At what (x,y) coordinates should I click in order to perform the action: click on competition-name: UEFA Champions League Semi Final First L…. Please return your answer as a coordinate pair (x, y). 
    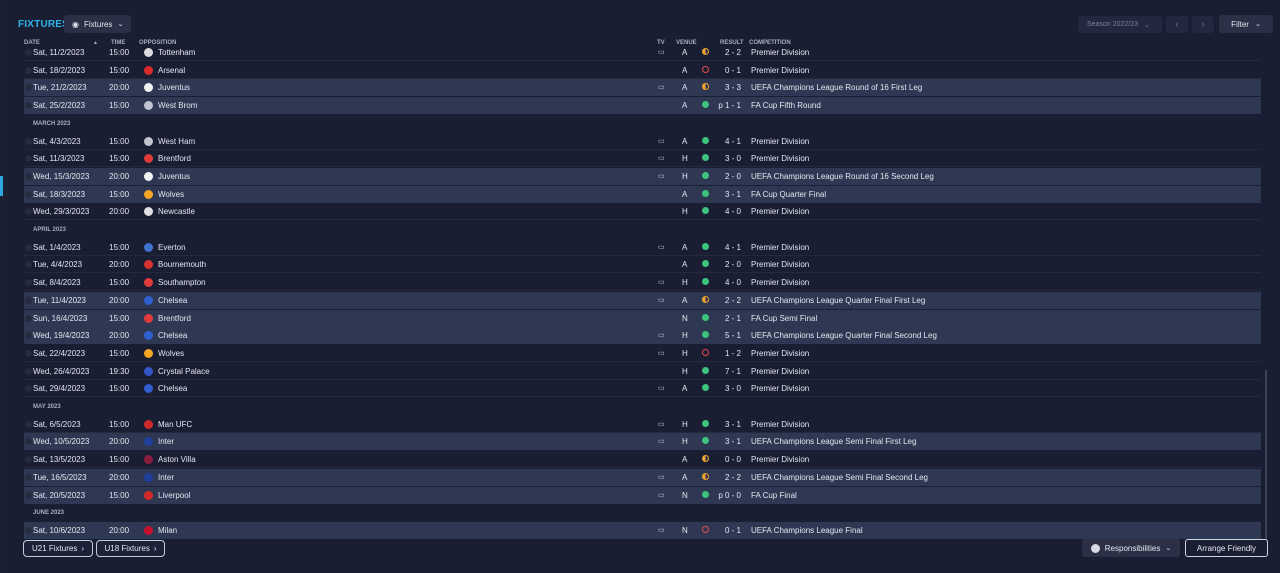
    Looking at the image, I should click on (833, 441).